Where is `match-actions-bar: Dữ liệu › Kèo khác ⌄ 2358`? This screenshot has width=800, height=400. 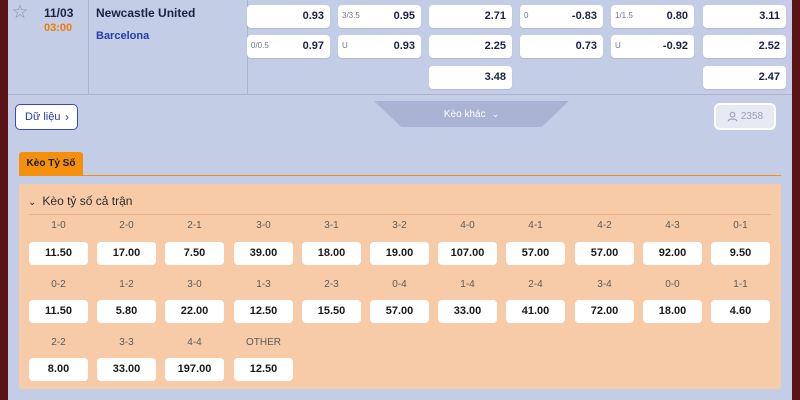 match-actions-bar: Dữ liệu › Kèo khác ⌄ 2358 is located at coordinates (400, 118).